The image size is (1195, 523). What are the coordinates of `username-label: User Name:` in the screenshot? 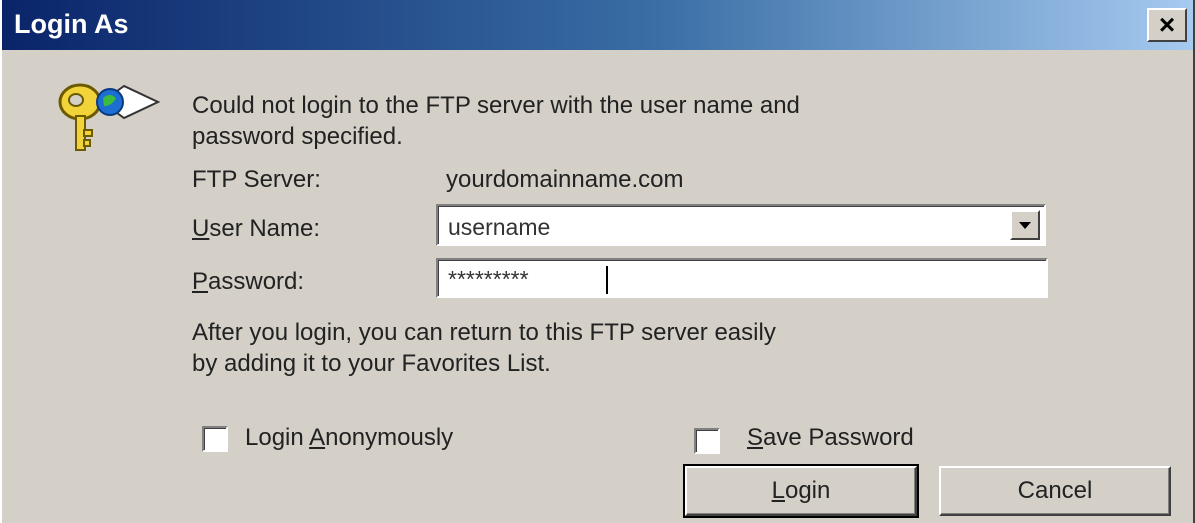 It's located at (256, 229).